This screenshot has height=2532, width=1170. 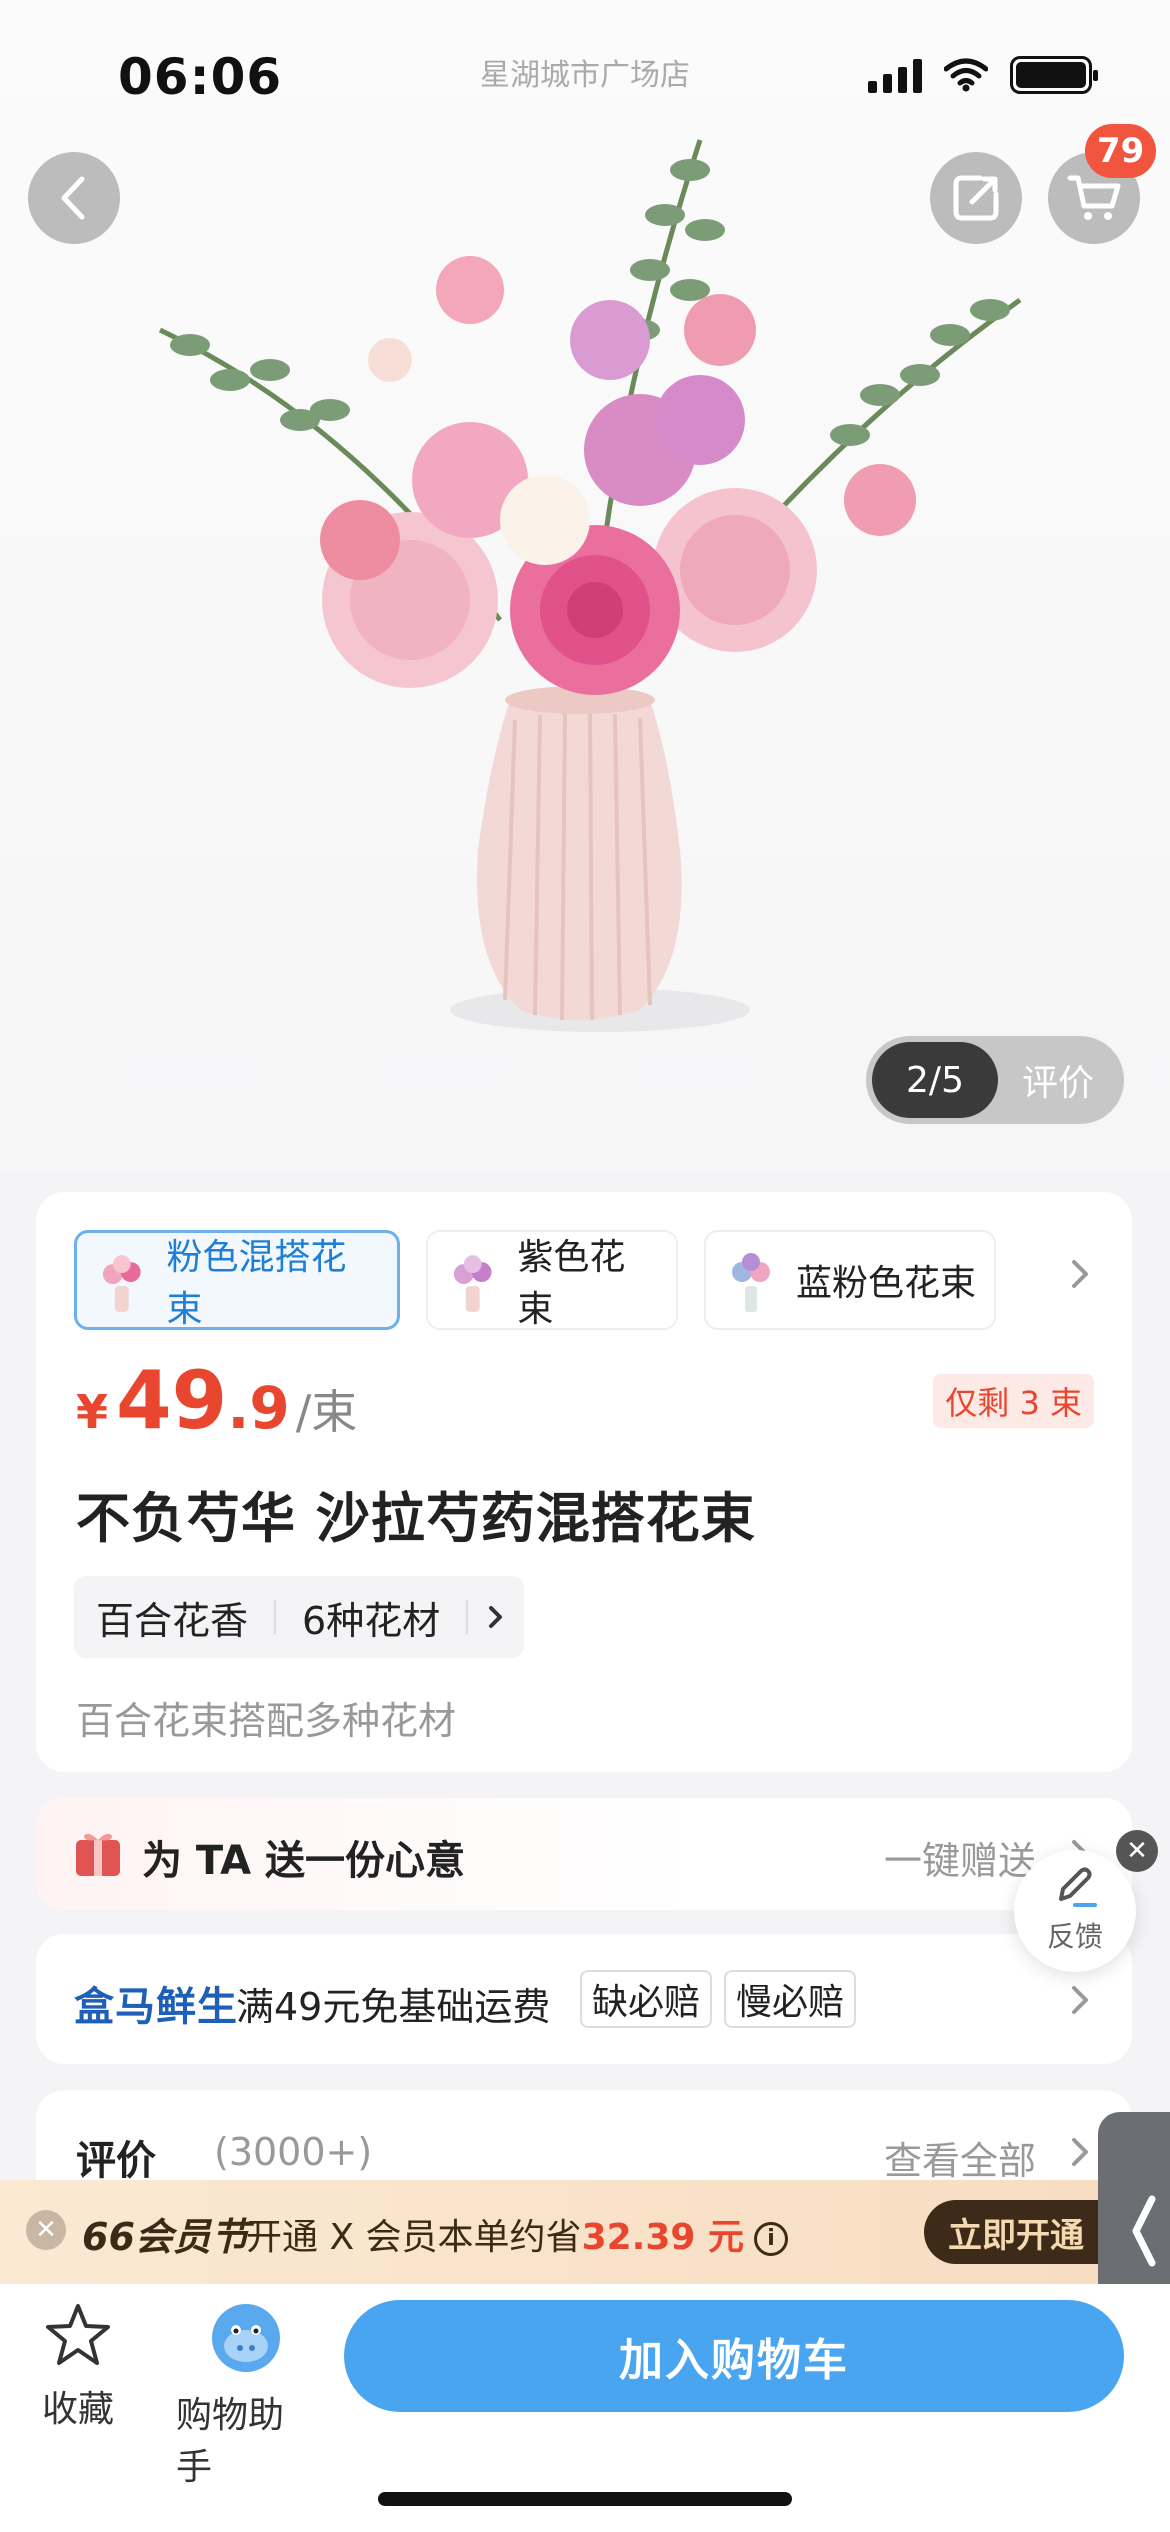 I want to click on product-price: ¥ 49 .9 /束, so click(x=216, y=1400).